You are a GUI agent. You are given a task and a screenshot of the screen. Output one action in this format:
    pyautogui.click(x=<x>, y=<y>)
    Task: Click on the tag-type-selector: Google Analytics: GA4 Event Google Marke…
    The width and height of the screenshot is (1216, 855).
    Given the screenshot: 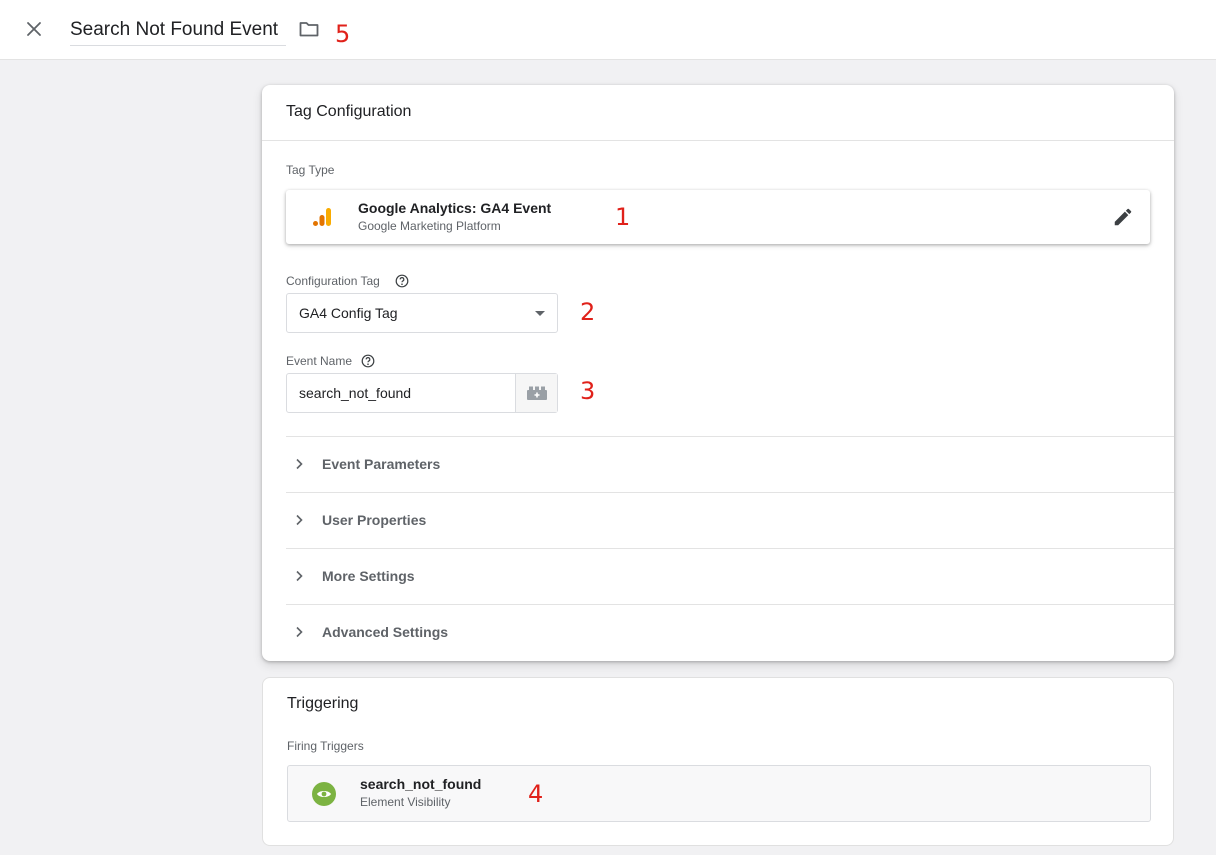 What is the action you would take?
    pyautogui.click(x=718, y=217)
    